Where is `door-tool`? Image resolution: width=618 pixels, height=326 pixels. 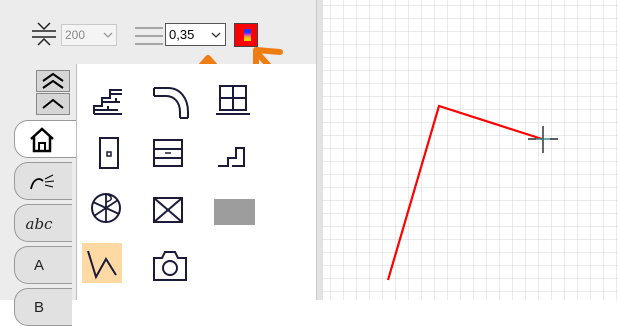
door-tool is located at coordinates (112, 154).